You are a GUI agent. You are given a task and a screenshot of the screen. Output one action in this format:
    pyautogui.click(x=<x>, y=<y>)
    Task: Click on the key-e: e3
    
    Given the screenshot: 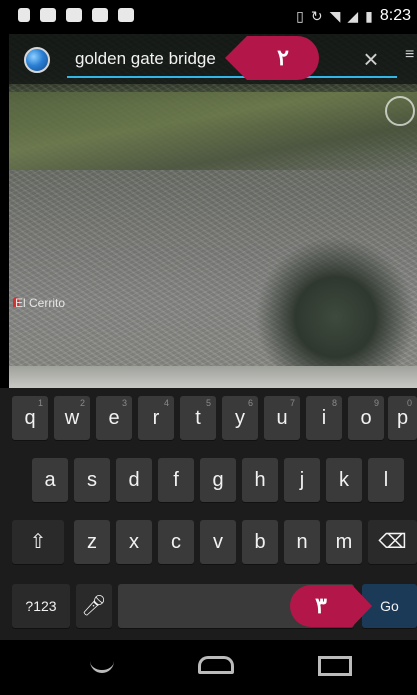 What is the action you would take?
    pyautogui.click(x=114, y=418)
    